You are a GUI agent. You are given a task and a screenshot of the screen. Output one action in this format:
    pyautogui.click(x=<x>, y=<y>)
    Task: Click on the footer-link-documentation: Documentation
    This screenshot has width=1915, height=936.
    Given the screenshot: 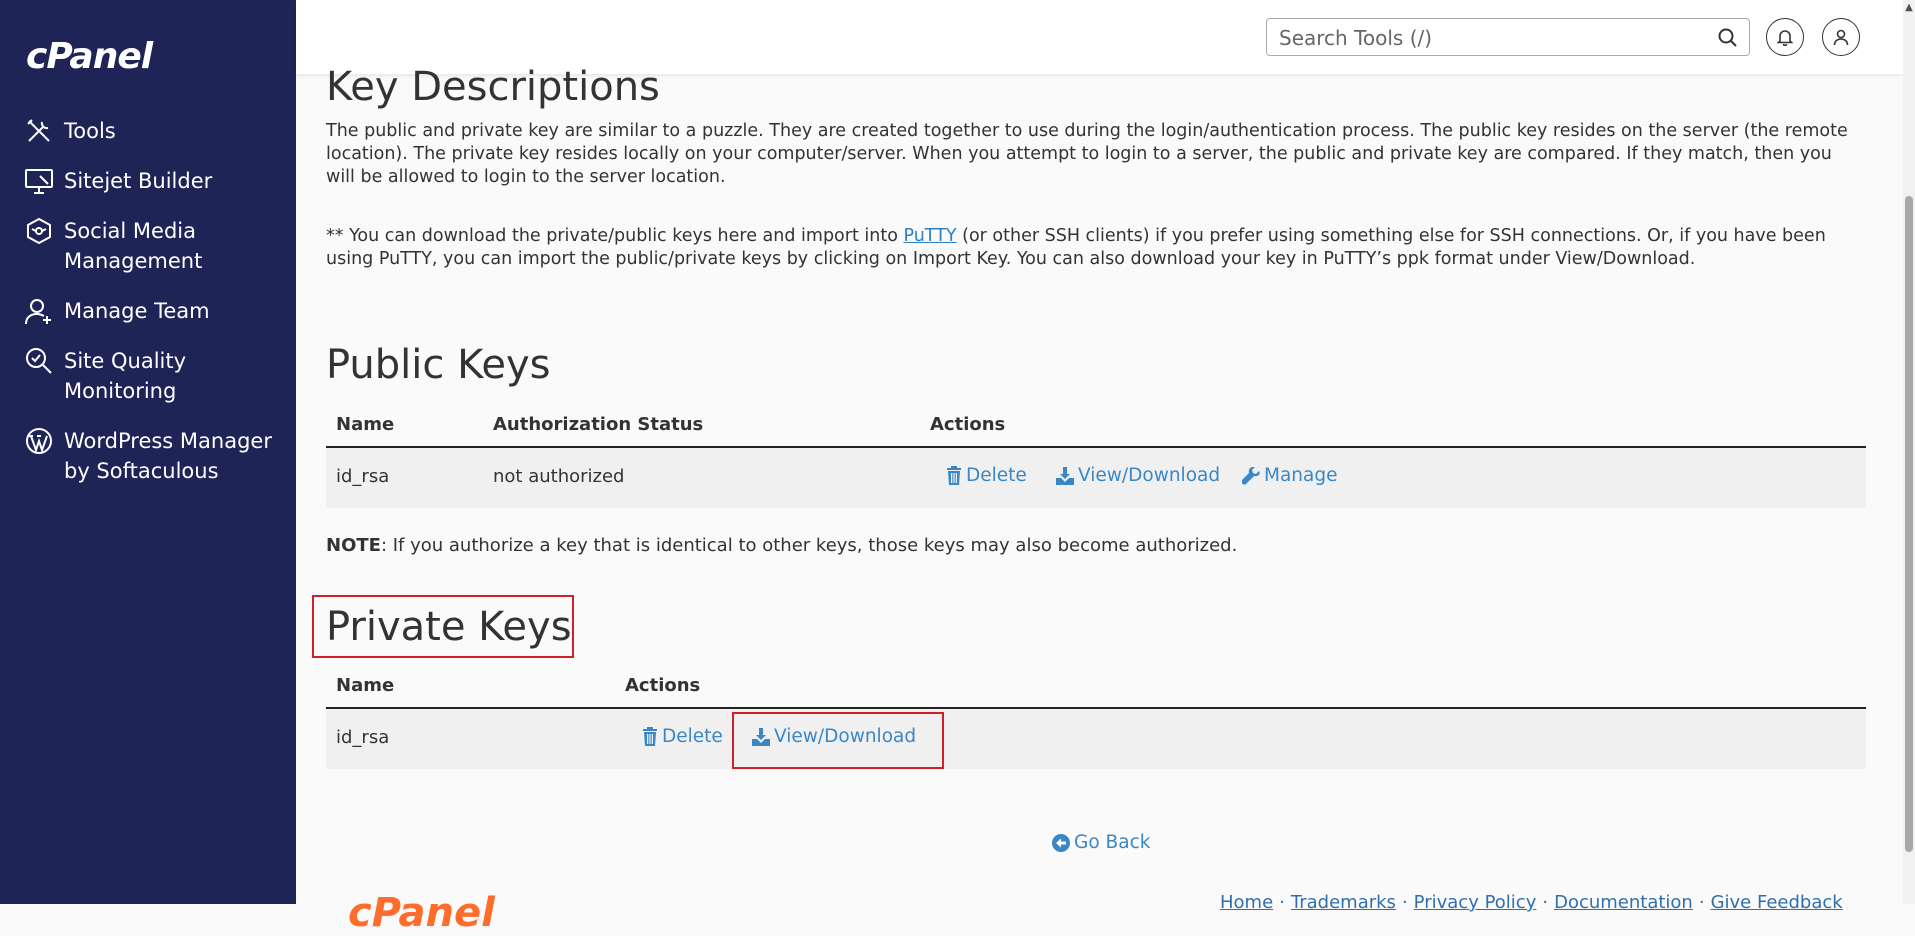 What is the action you would take?
    pyautogui.click(x=1623, y=902)
    